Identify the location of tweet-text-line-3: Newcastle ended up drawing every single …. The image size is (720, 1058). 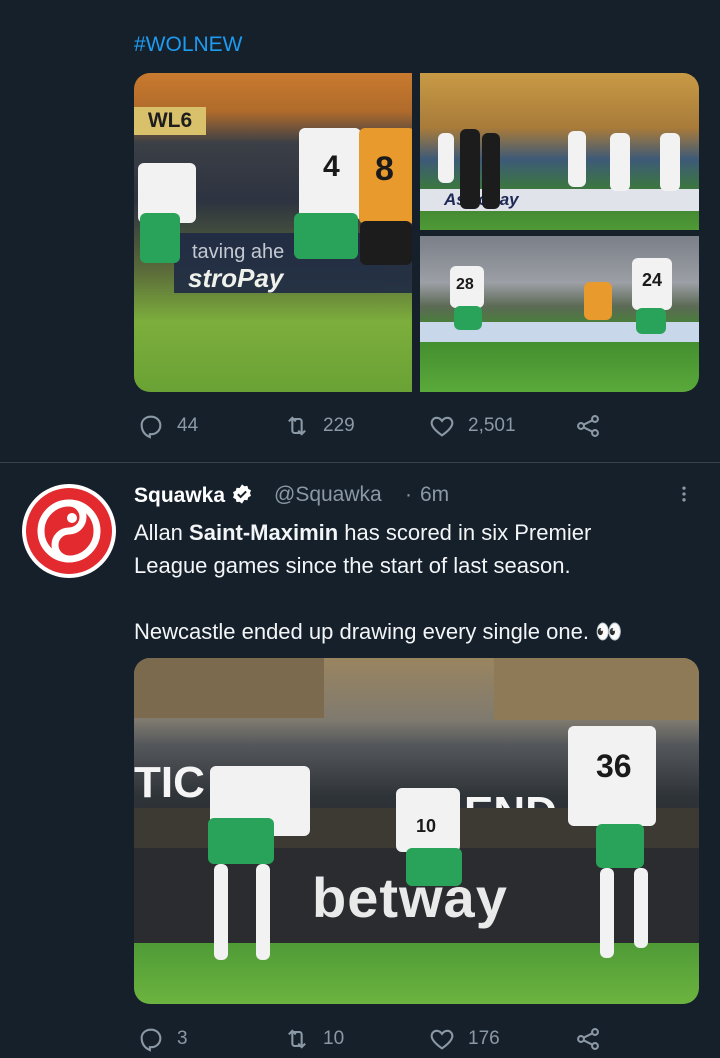
(378, 631).